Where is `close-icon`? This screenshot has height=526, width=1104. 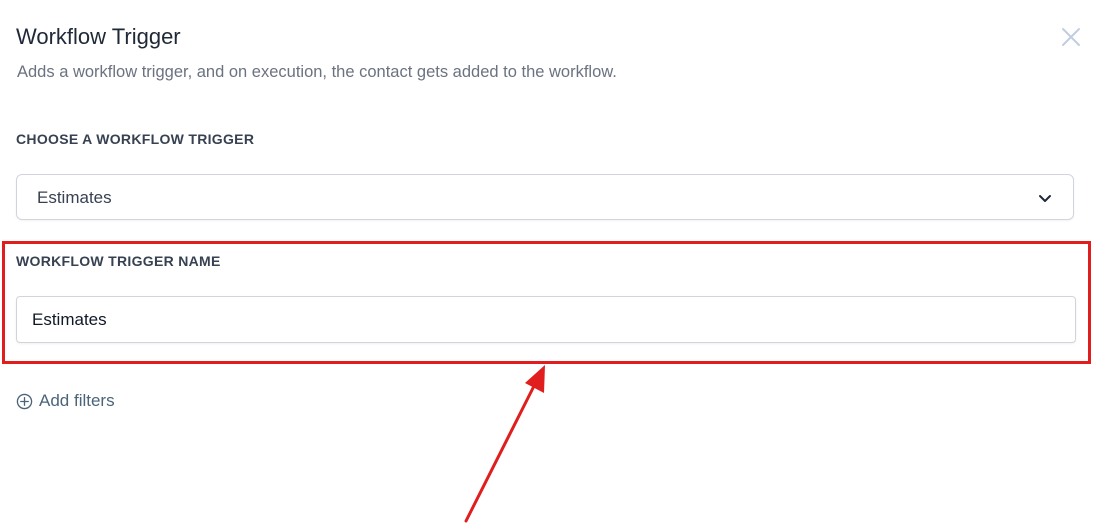
close-icon is located at coordinates (1071, 37).